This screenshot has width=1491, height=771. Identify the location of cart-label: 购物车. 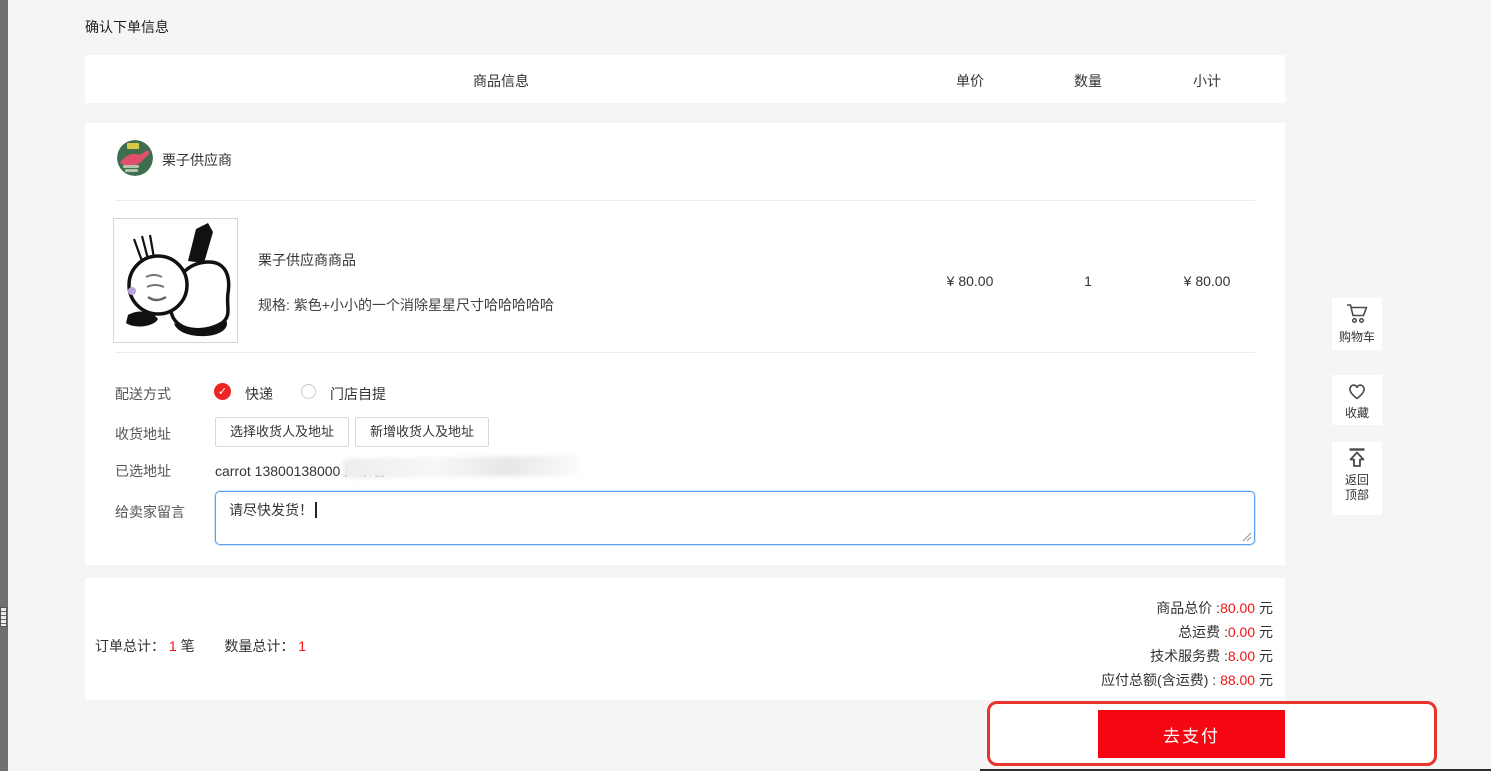
(1356, 337).